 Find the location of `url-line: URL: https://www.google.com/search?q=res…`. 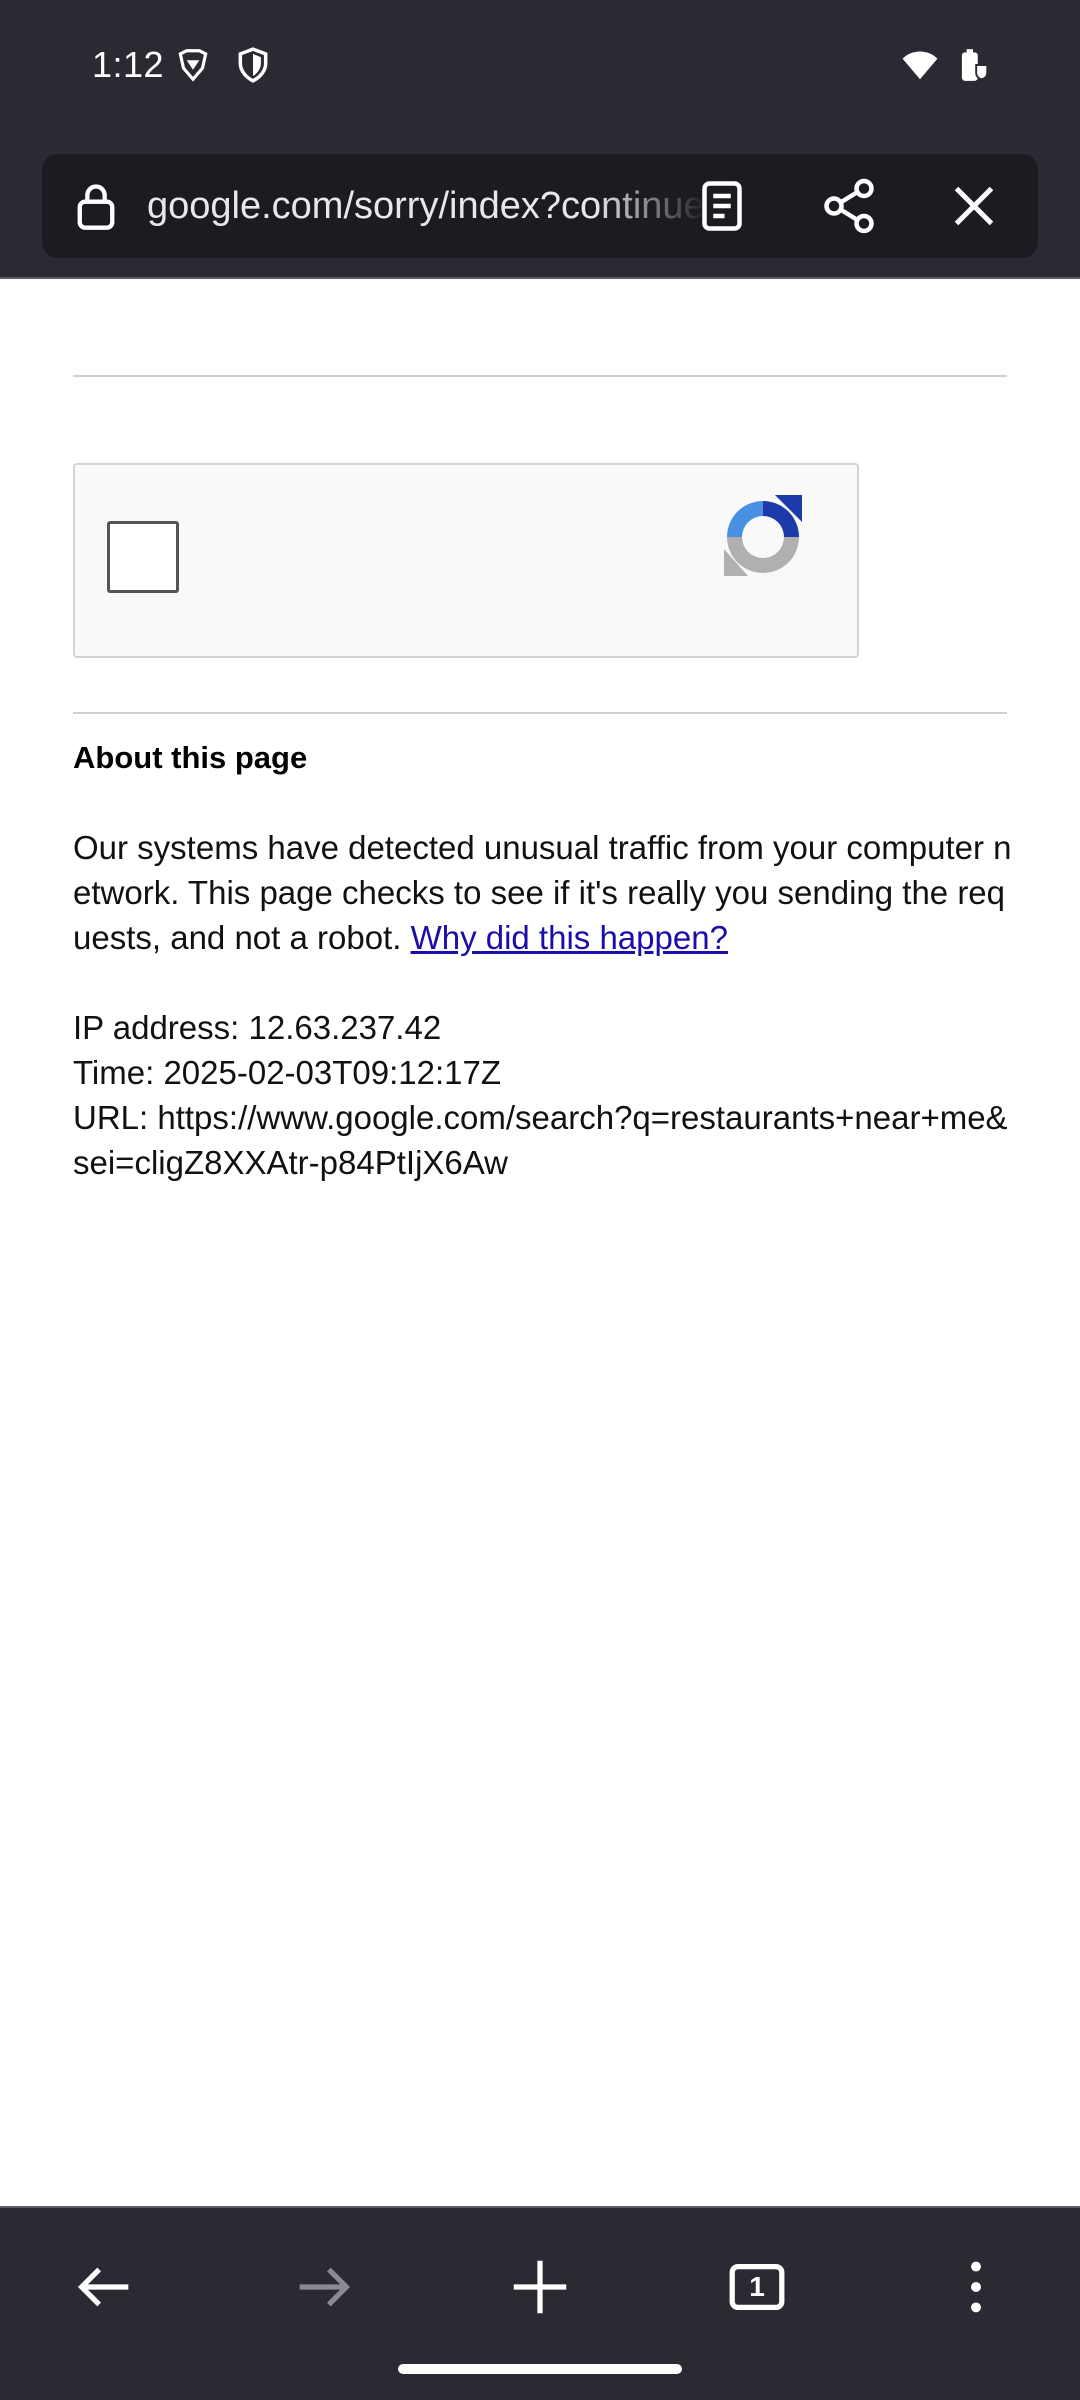

url-line: URL: https://www.google.com/search?q=res… is located at coordinates (540, 1140).